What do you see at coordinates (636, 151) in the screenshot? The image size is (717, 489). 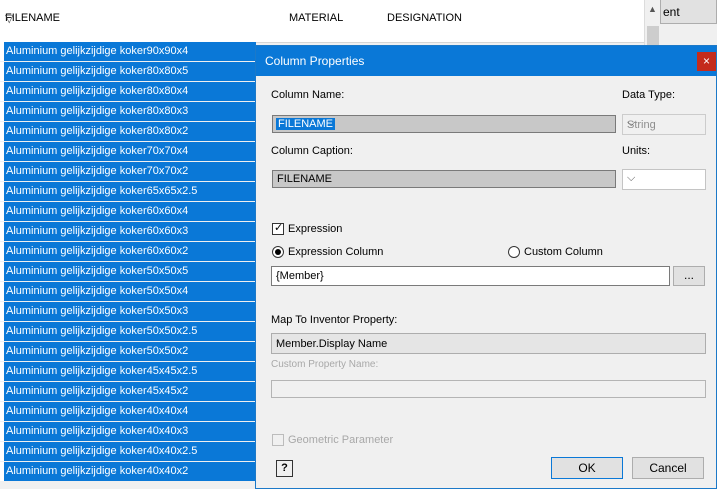 I see `units-label: Units:` at bounding box center [636, 151].